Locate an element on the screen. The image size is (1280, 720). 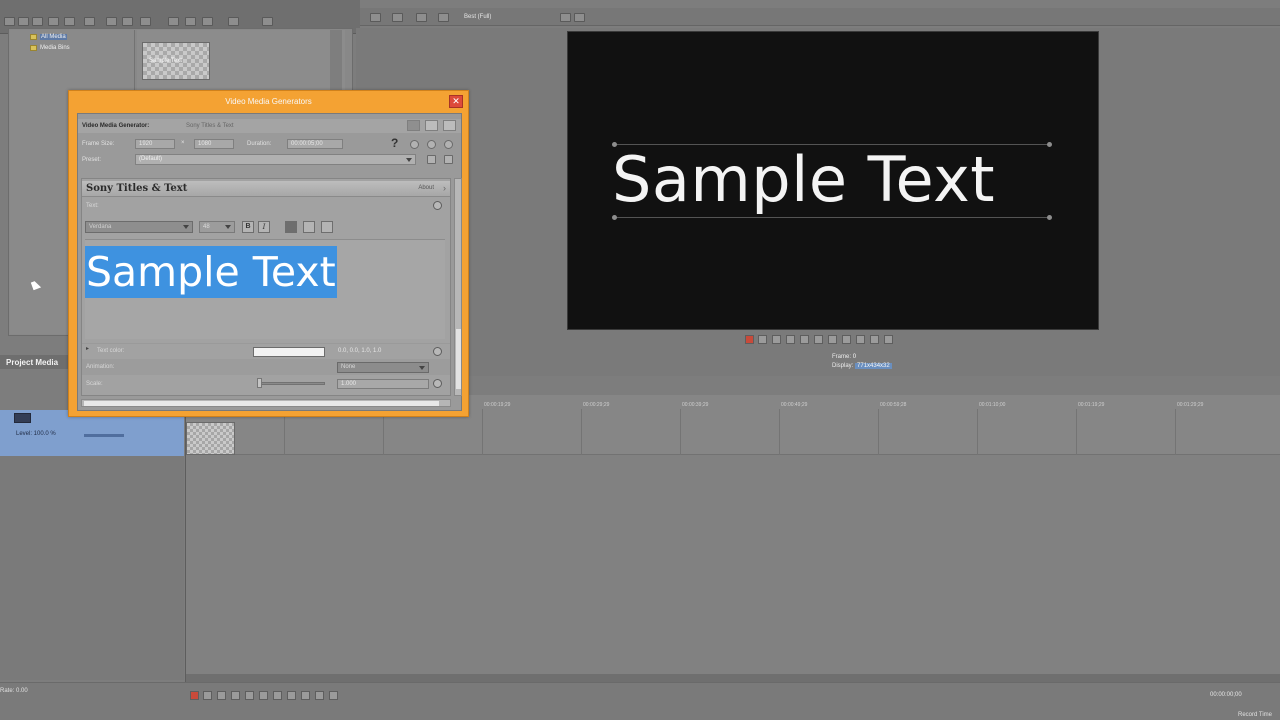
redo-icon is located at coordinates (69, 21).